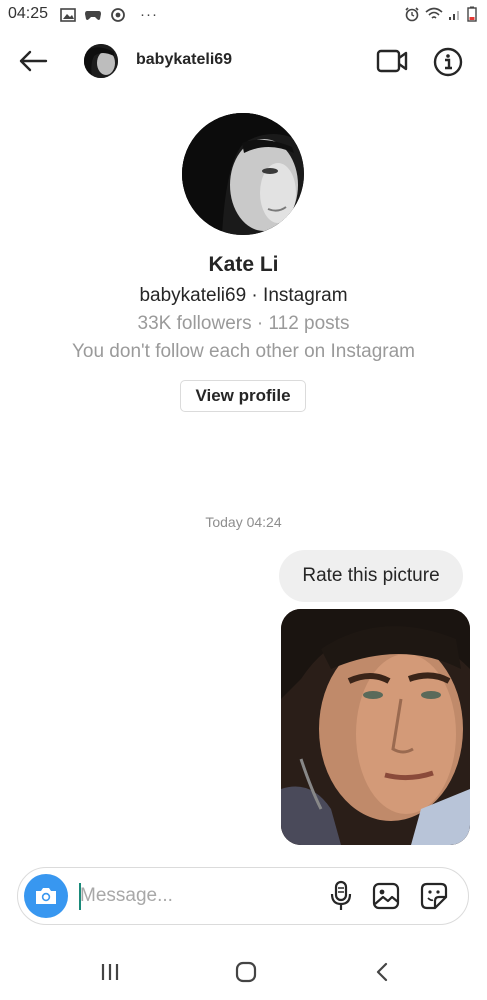 The height and width of the screenshot is (1000, 487). I want to click on profile-handle: babykateli69 · Instagram, so click(243, 295).